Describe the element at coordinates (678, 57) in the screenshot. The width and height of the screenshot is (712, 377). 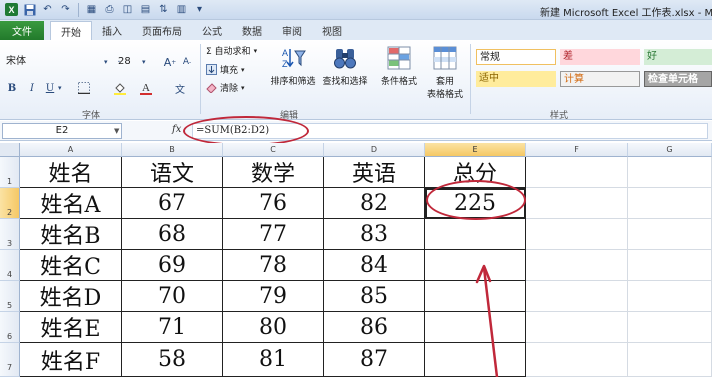
I see `style-good: 好` at that location.